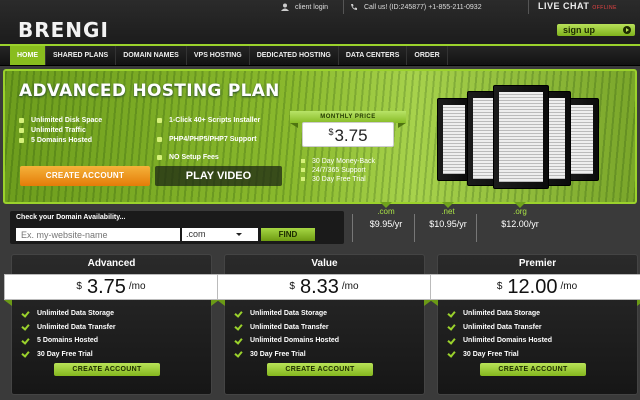  Describe the element at coordinates (535, 287) in the screenshot. I see `plan-price: $12.00/mo` at that location.